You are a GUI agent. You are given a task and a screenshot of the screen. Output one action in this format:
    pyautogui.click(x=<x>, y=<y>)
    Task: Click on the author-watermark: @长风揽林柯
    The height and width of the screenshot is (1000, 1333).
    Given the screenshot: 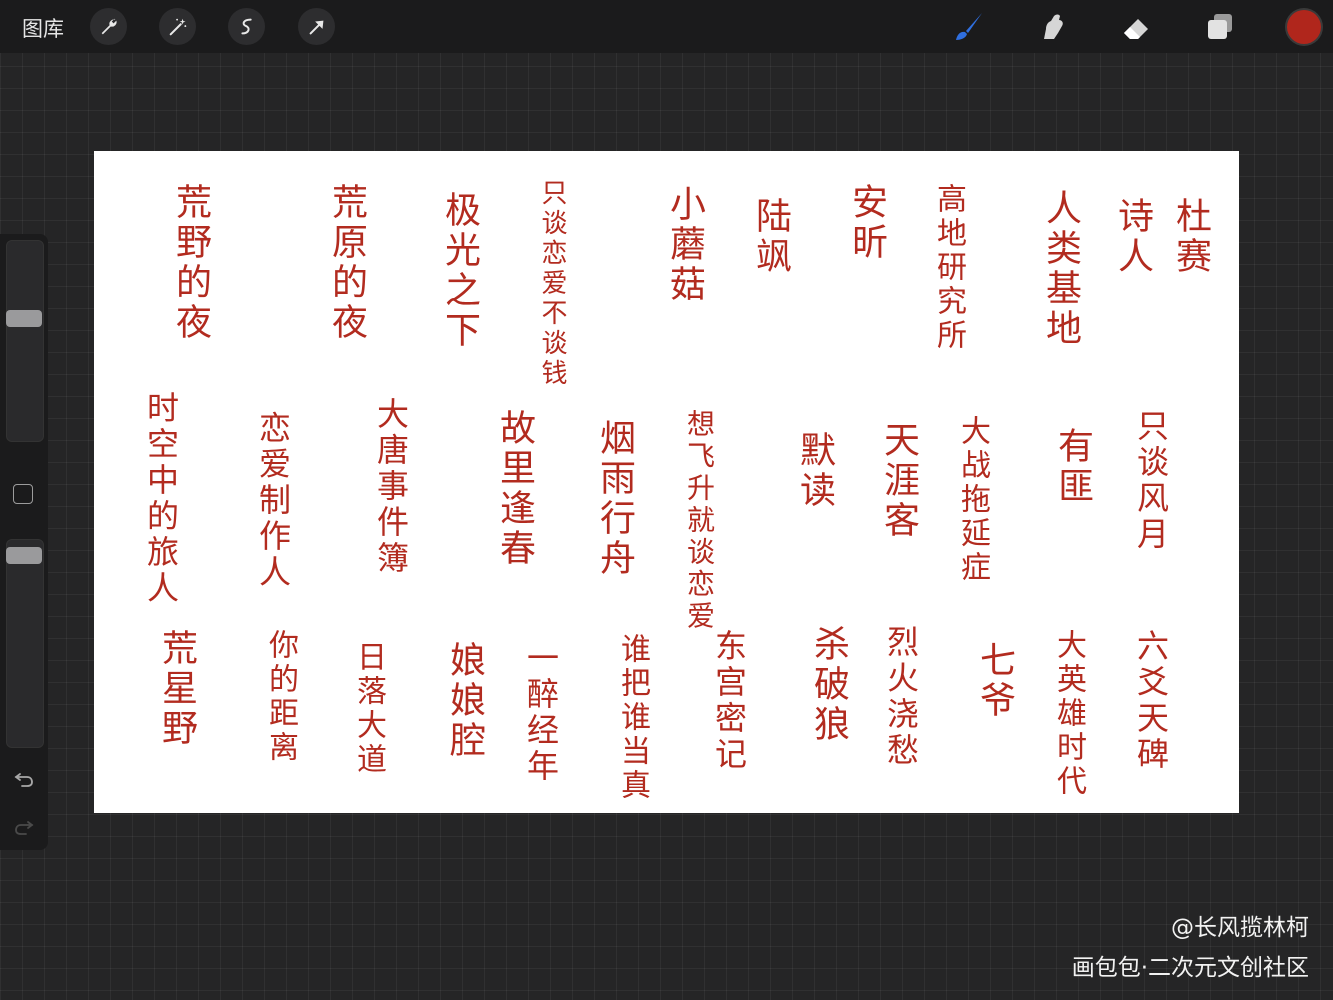 What is the action you would take?
    pyautogui.click(x=1240, y=928)
    